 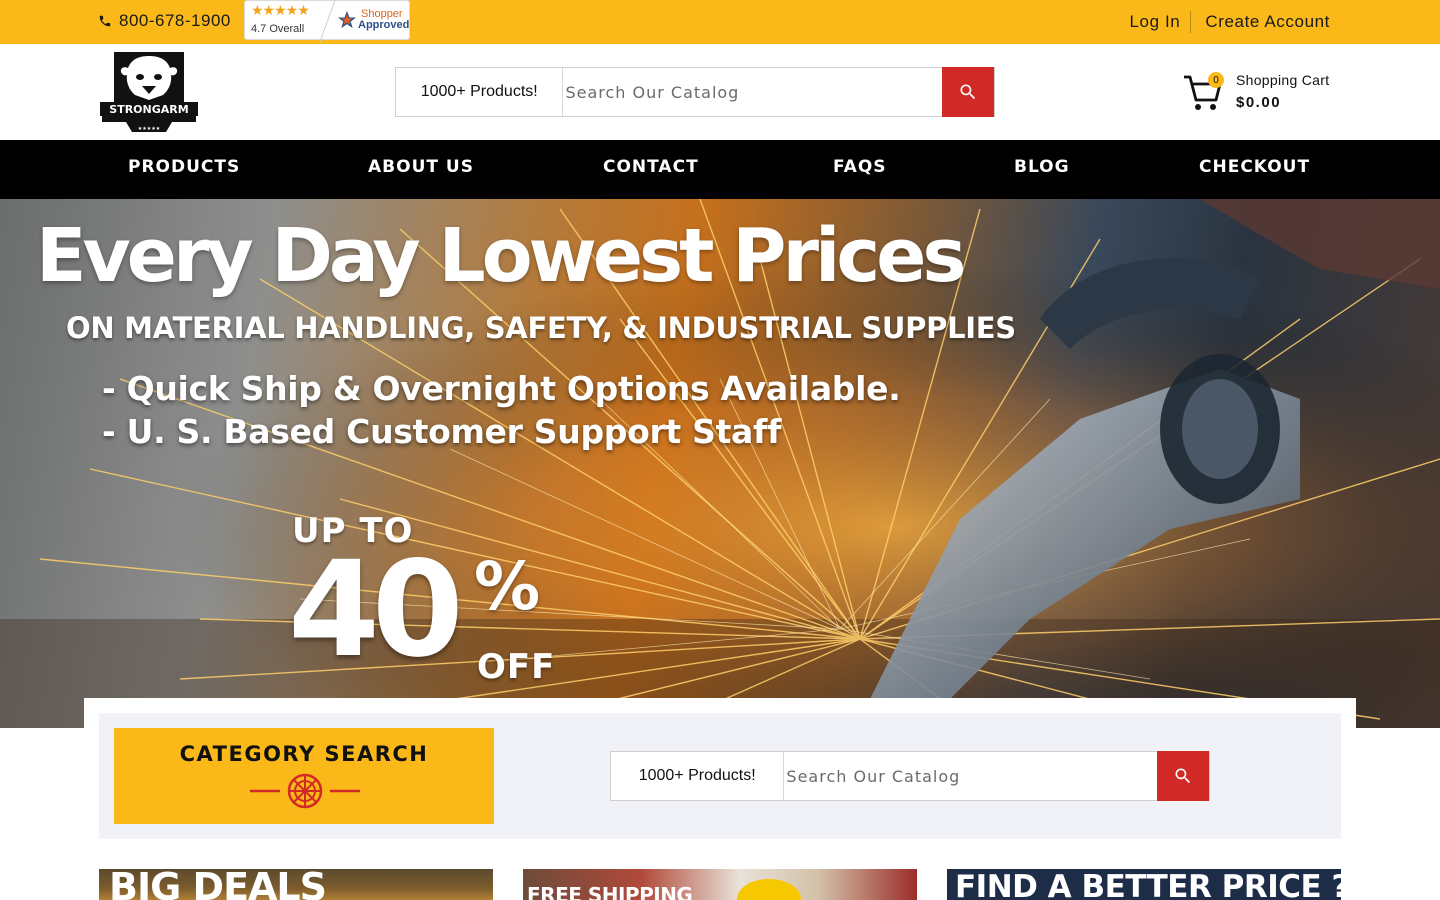 What do you see at coordinates (1283, 80) in the screenshot?
I see `cart-label: Shopping Cart` at bounding box center [1283, 80].